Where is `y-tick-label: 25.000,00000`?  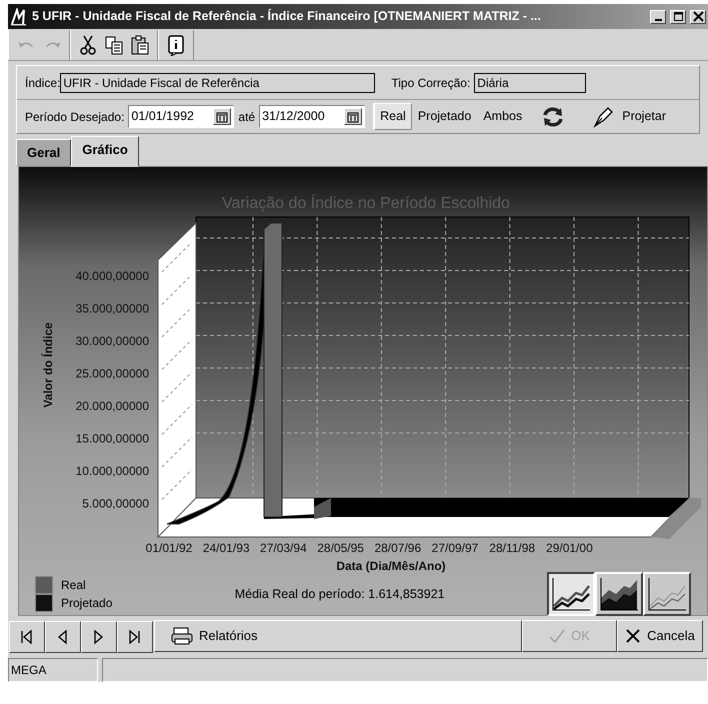 y-tick-label: 25.000,00000 is located at coordinates (112, 373).